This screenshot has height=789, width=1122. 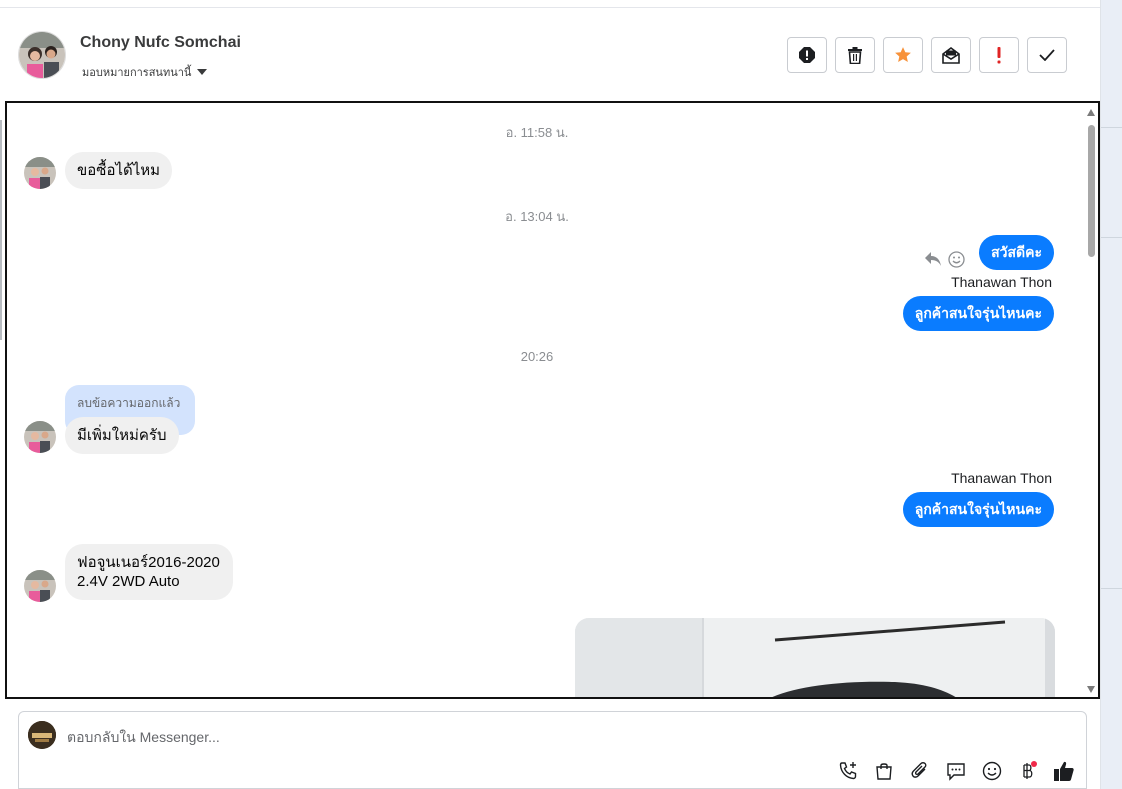 I want to click on page-avatar, so click(x=42, y=735).